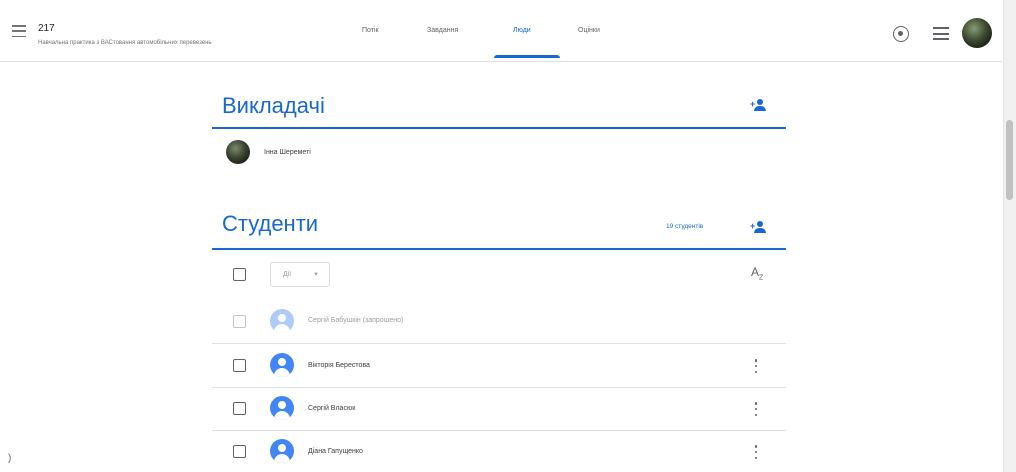 This screenshot has width=1016, height=472. What do you see at coordinates (499, 451) in the screenshot?
I see `student-row: Діана Гапущенко` at bounding box center [499, 451].